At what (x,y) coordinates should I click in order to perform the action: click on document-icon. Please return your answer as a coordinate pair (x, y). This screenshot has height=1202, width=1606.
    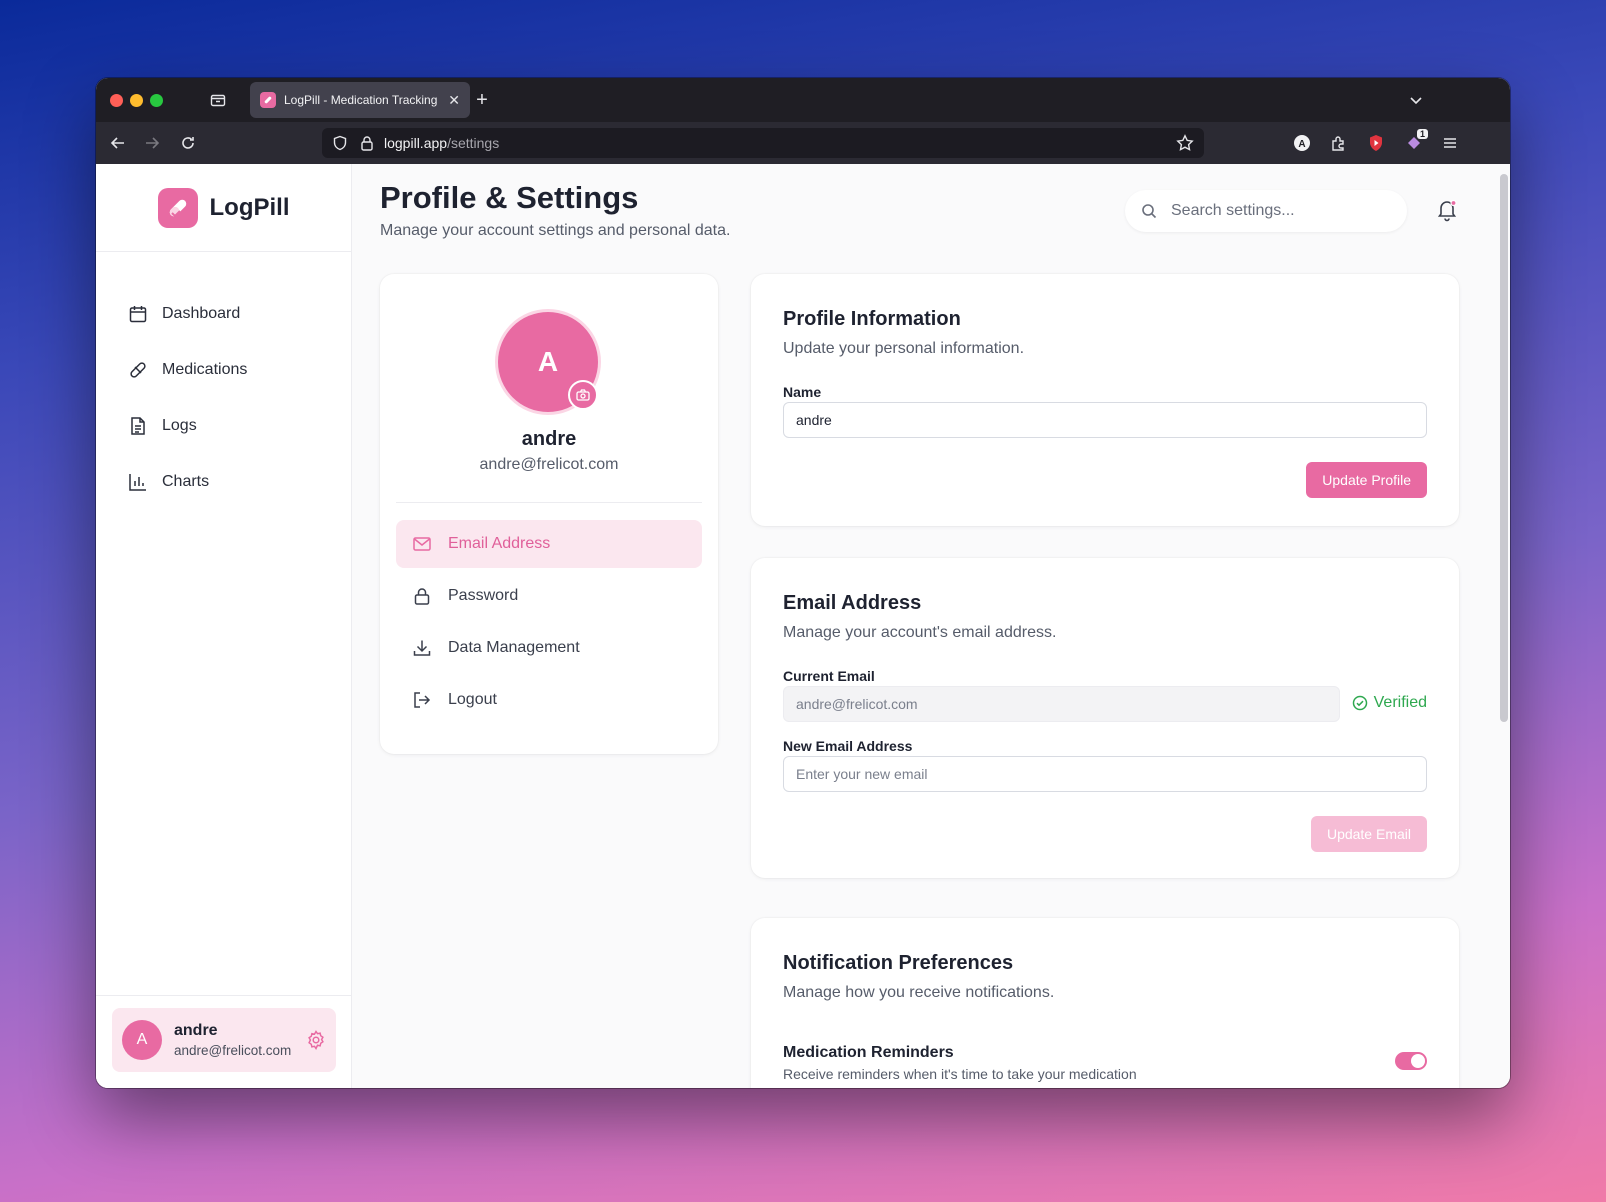
    Looking at the image, I should click on (138, 426).